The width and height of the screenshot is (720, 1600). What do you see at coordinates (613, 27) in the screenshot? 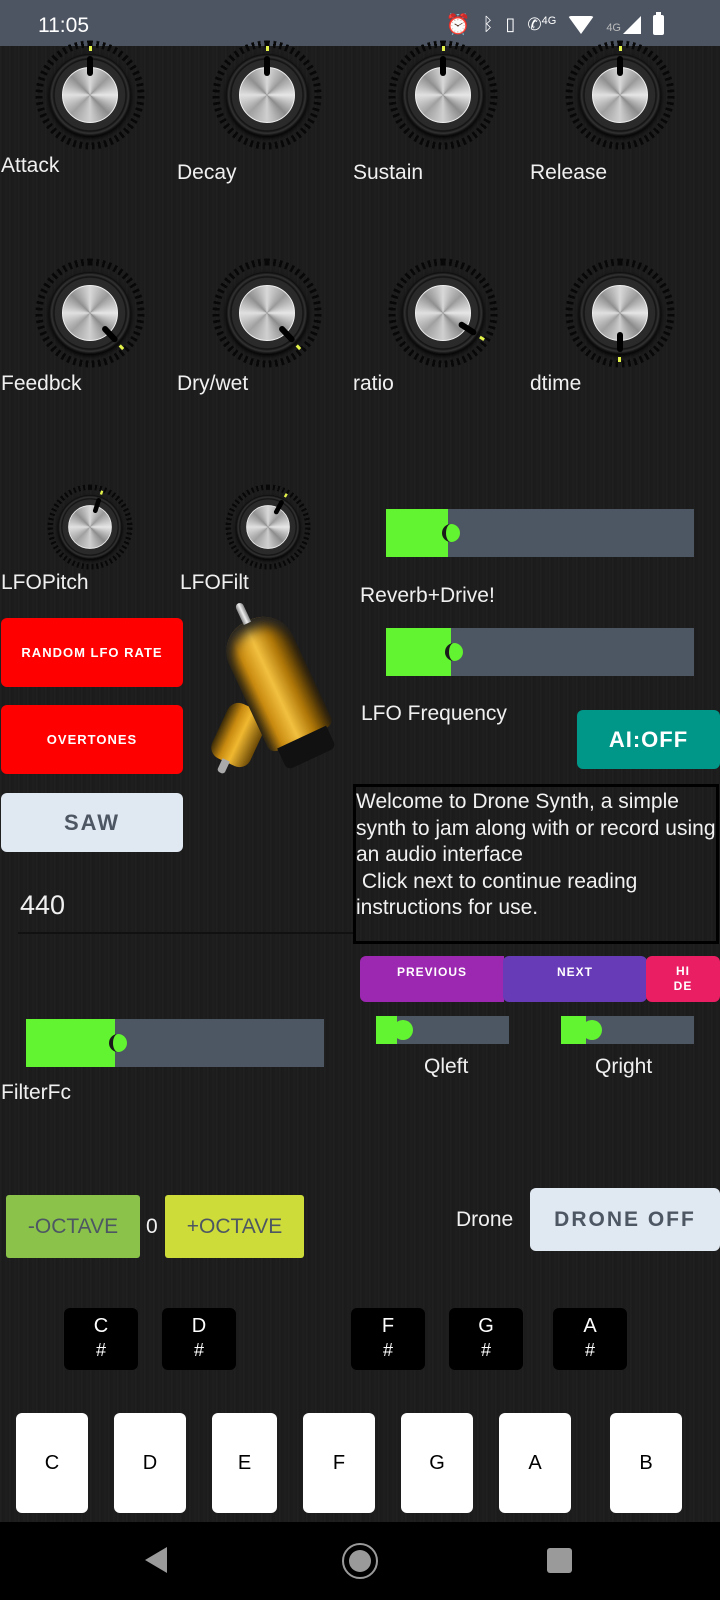
I see `network-label: 4G` at bounding box center [613, 27].